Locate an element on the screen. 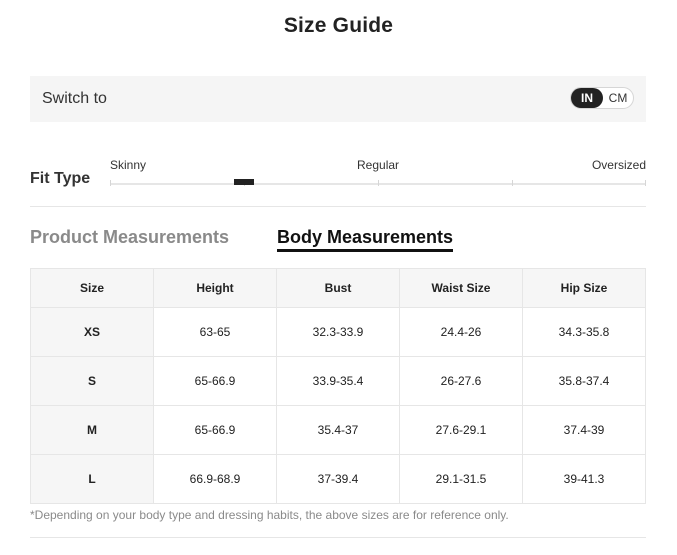 The height and width of the screenshot is (555, 677). size-cell: L is located at coordinates (92, 479).